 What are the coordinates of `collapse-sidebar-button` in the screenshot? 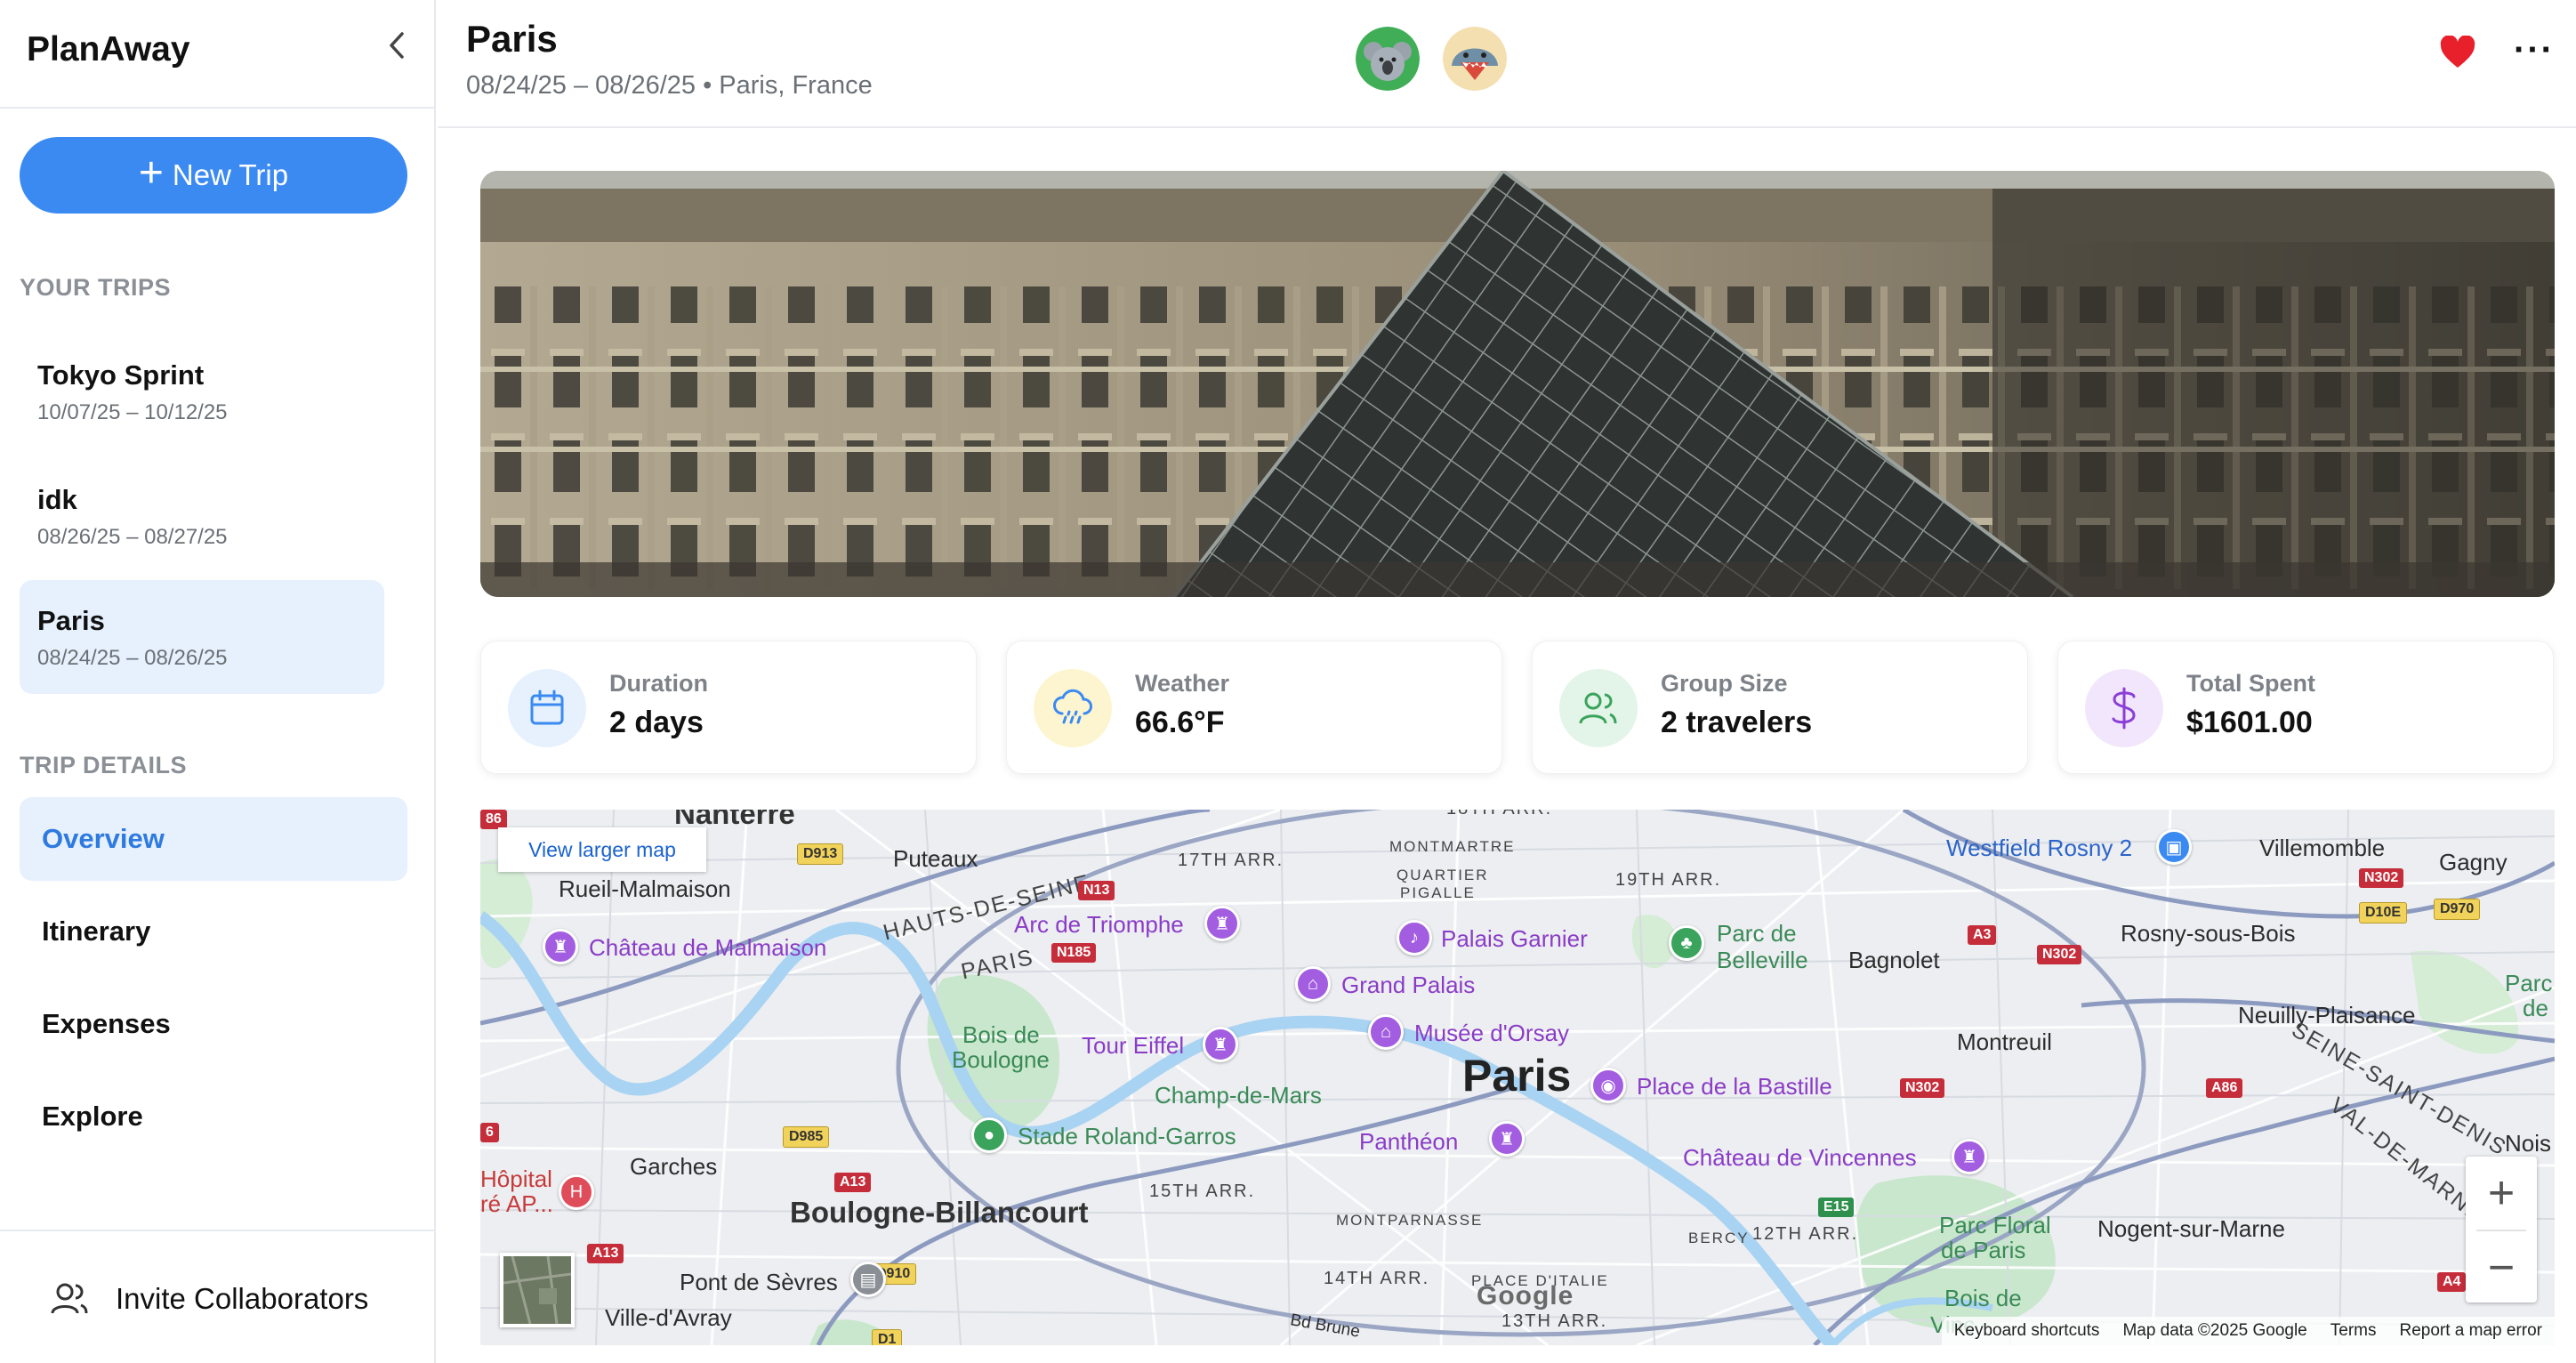 It's located at (397, 45).